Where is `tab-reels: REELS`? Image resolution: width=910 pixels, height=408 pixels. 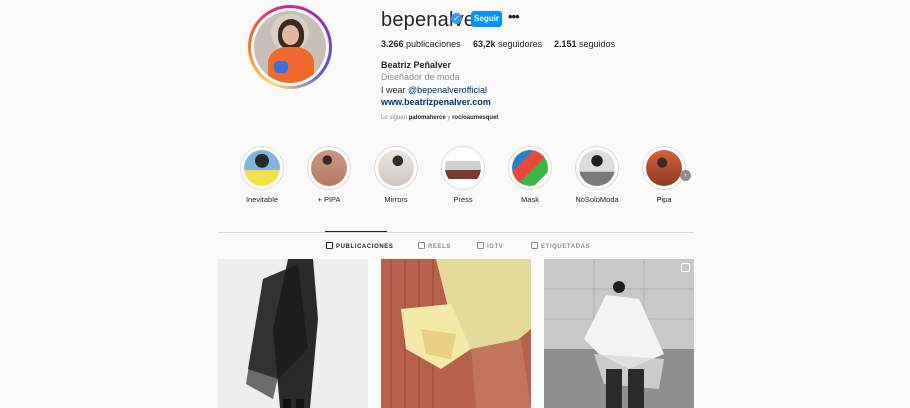
tab-reels: REELS is located at coordinates (434, 246).